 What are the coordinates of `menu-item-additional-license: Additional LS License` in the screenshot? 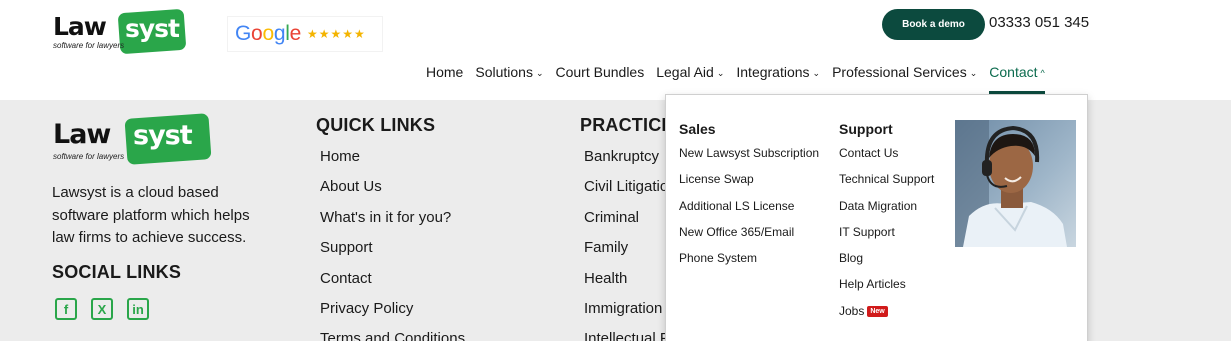 It's located at (749, 211).